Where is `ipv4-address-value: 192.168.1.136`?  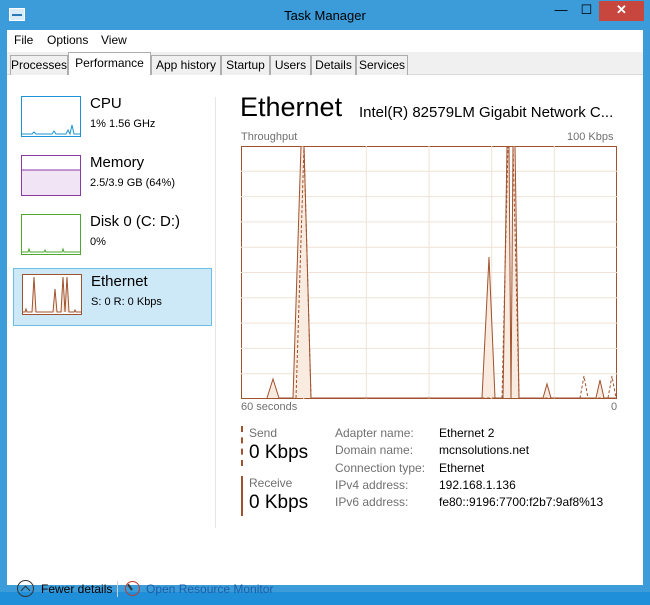
ipv4-address-value: 192.168.1.136 is located at coordinates (477, 485).